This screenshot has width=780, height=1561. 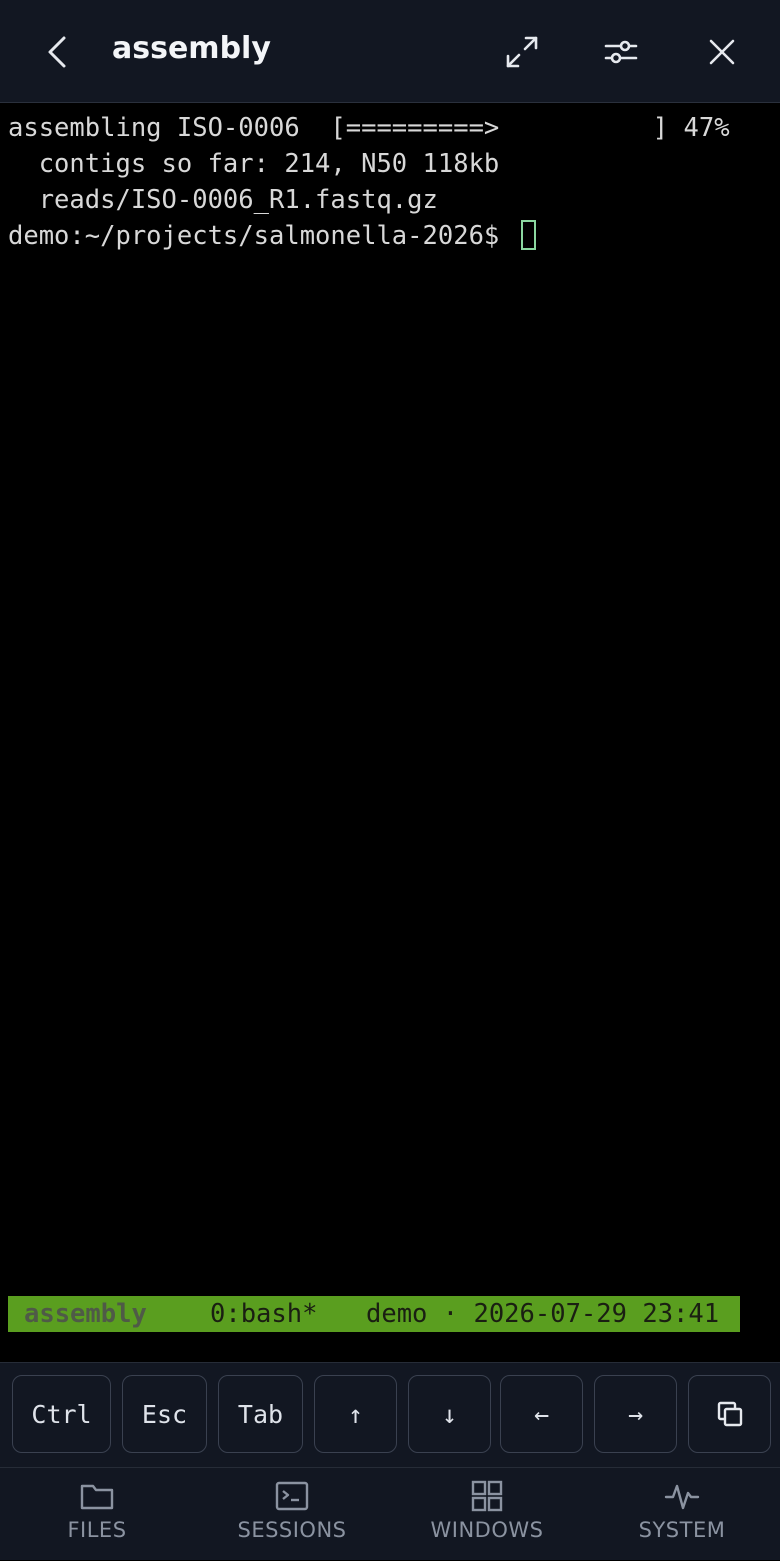 I want to click on extra-keys-row: Ctrl Esc Tab ↑ ↓ ← →, so click(x=390, y=1414).